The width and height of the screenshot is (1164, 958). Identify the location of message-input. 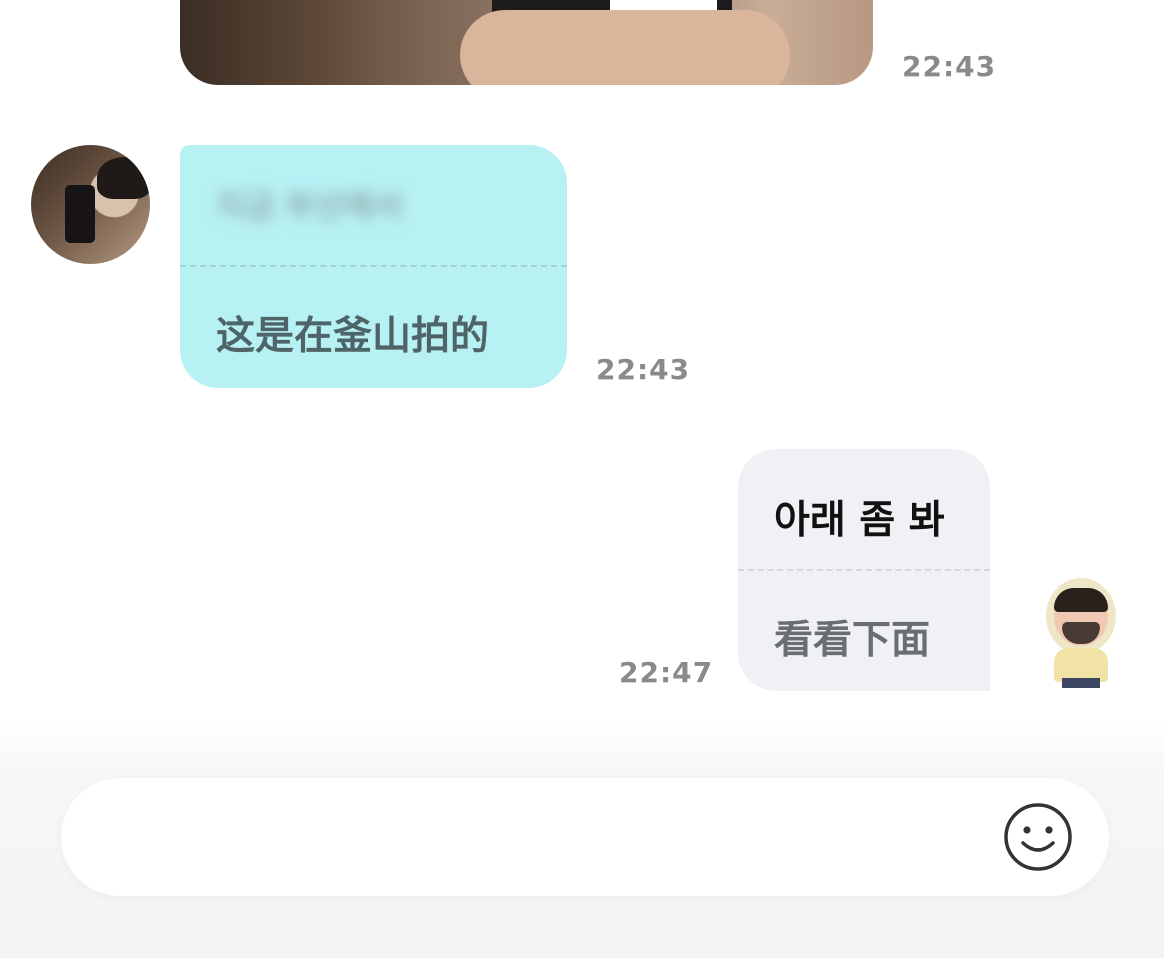
(585, 837).